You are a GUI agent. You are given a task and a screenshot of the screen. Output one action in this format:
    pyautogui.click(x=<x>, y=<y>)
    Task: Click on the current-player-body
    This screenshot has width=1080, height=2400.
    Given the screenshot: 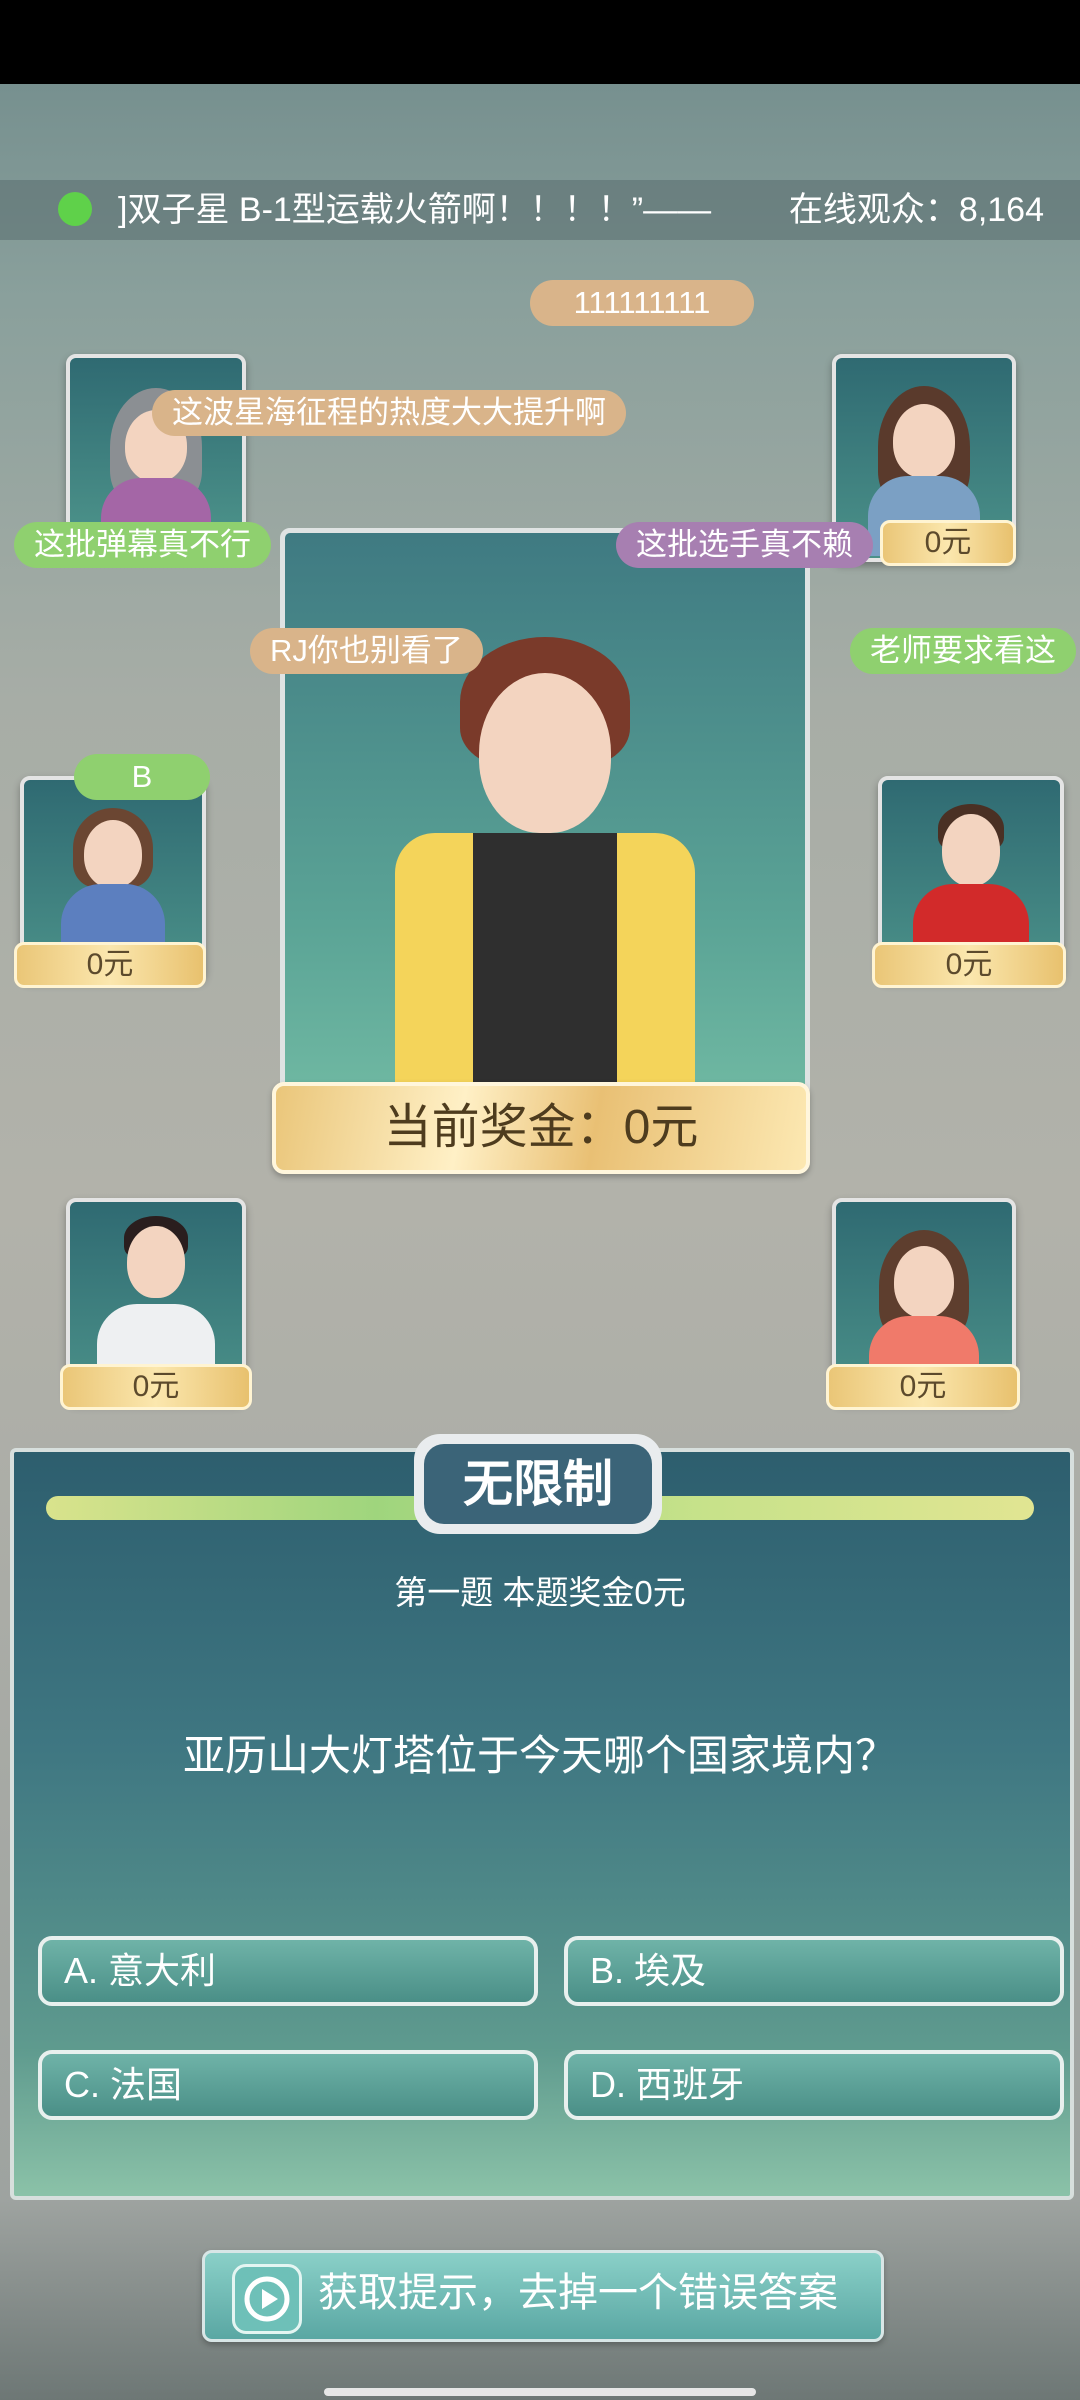 What is the action you would take?
    pyautogui.click(x=545, y=963)
    